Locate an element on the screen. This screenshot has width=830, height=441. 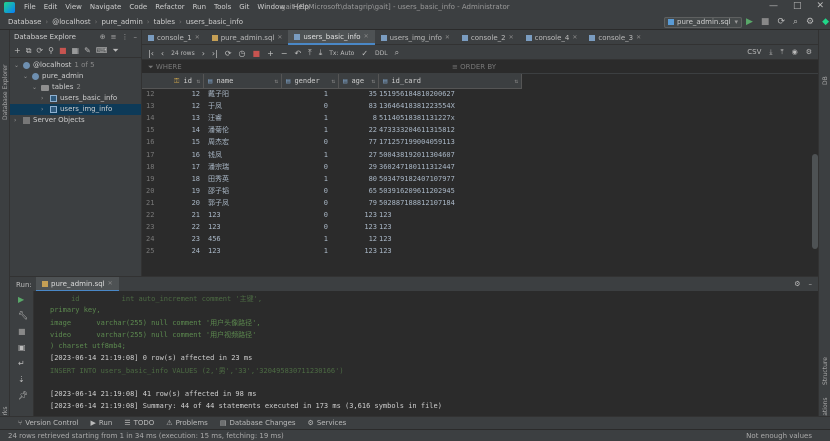
view-icon: ◉ is located at coordinates (795, 52).